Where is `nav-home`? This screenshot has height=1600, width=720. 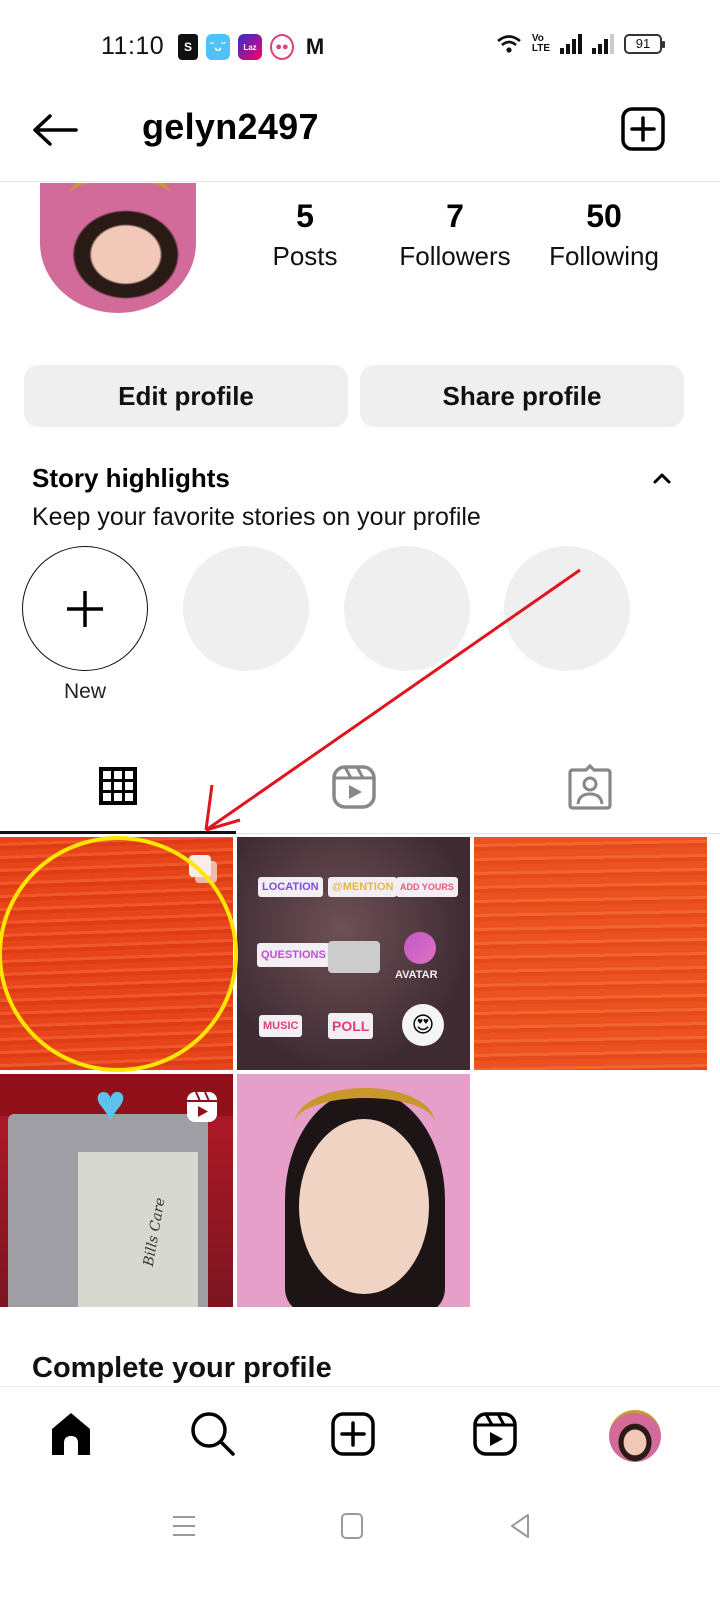 nav-home is located at coordinates (71, 1434).